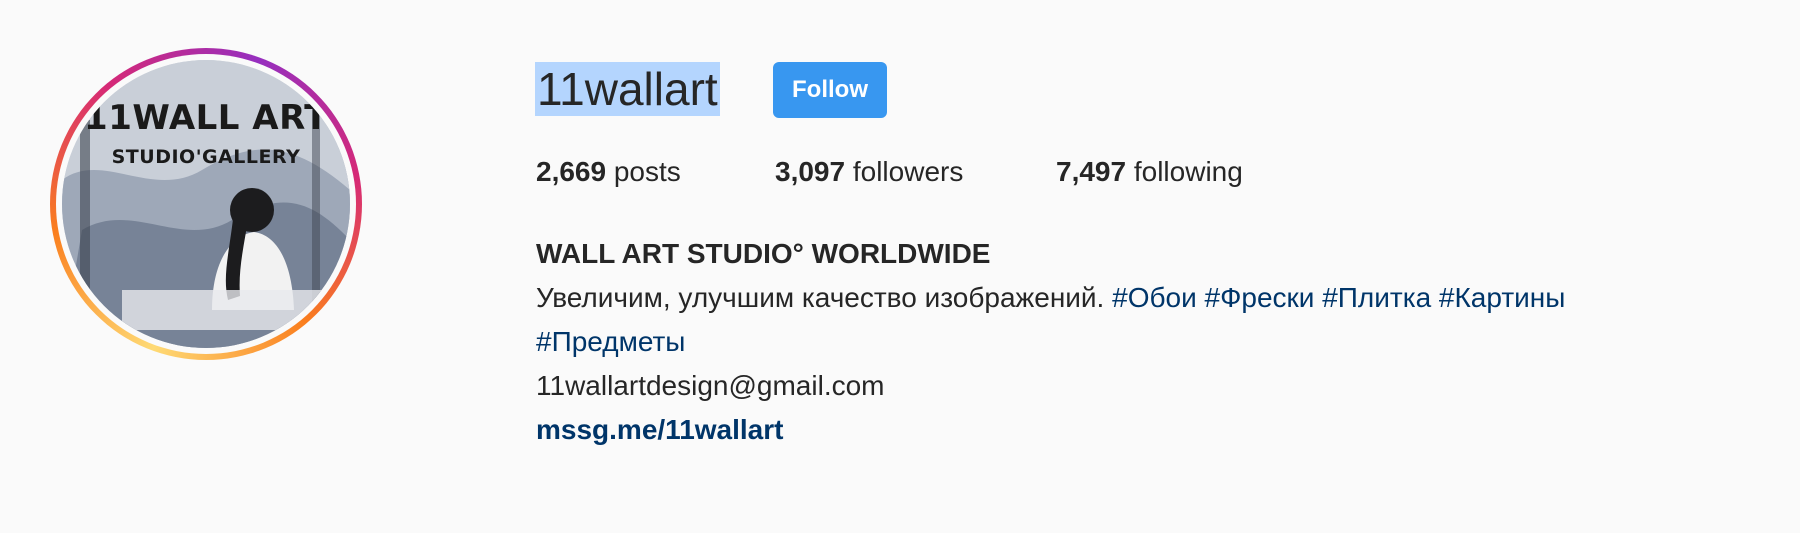 Image resolution: width=1800 pixels, height=533 pixels. Describe the element at coordinates (1154, 297) in the screenshot. I see `hashtag-link: #Обои` at that location.